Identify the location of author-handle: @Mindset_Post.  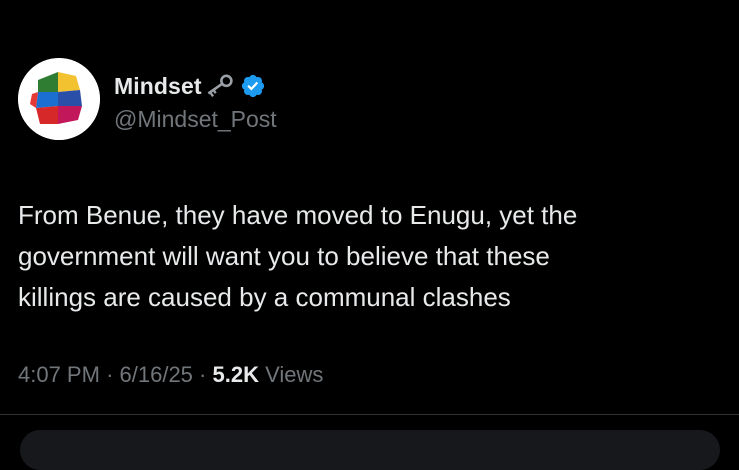
(195, 119).